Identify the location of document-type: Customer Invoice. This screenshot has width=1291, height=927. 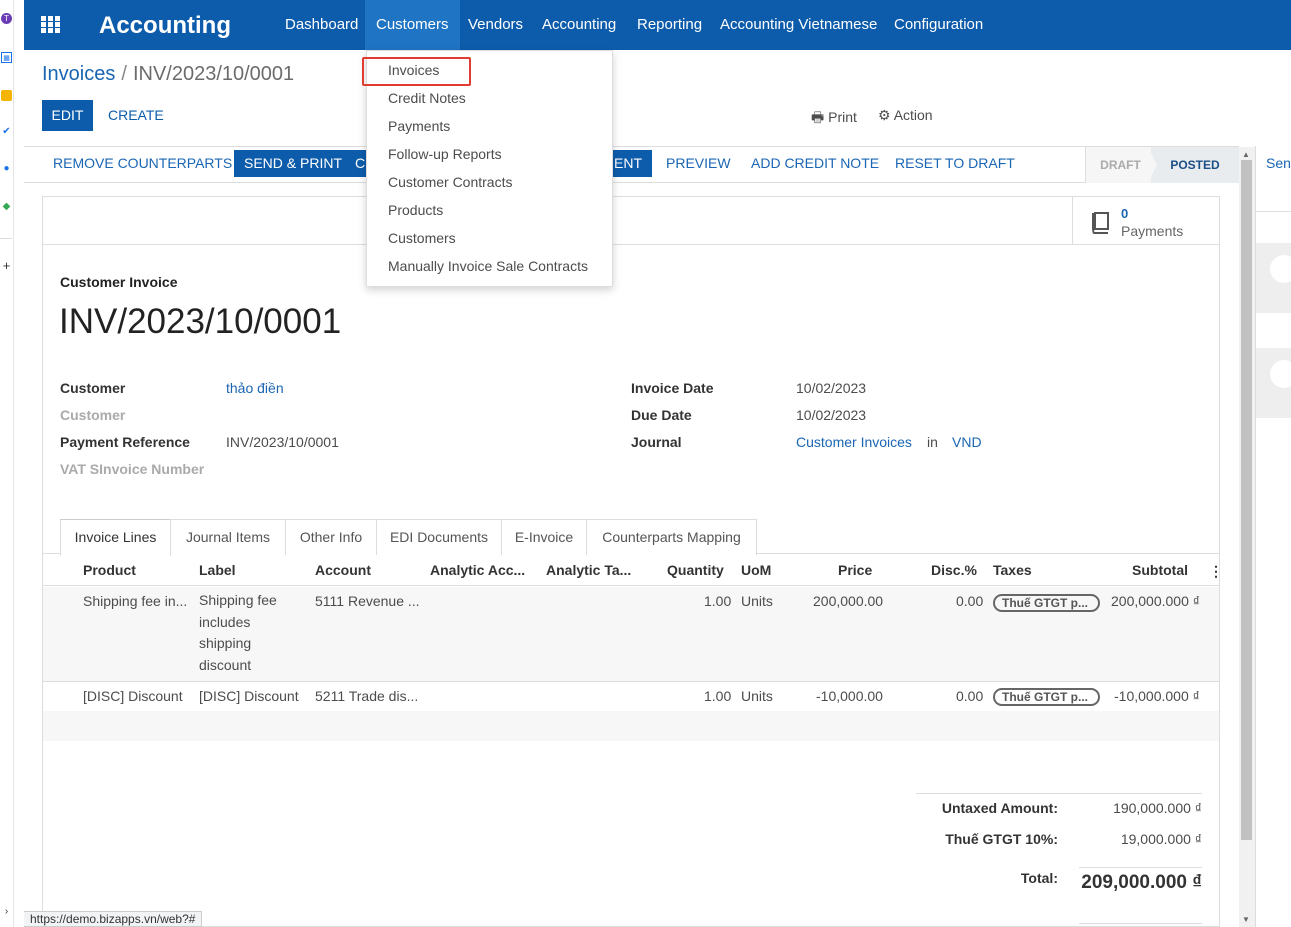
(119, 282).